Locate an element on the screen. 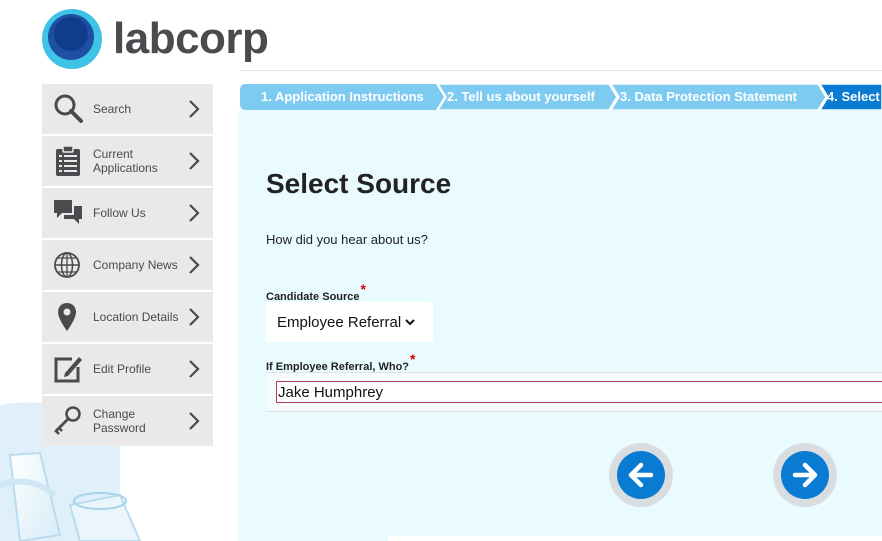 This screenshot has height=541, width=882. step-2-label: 2. Tell us about yourself is located at coordinates (510, 97).